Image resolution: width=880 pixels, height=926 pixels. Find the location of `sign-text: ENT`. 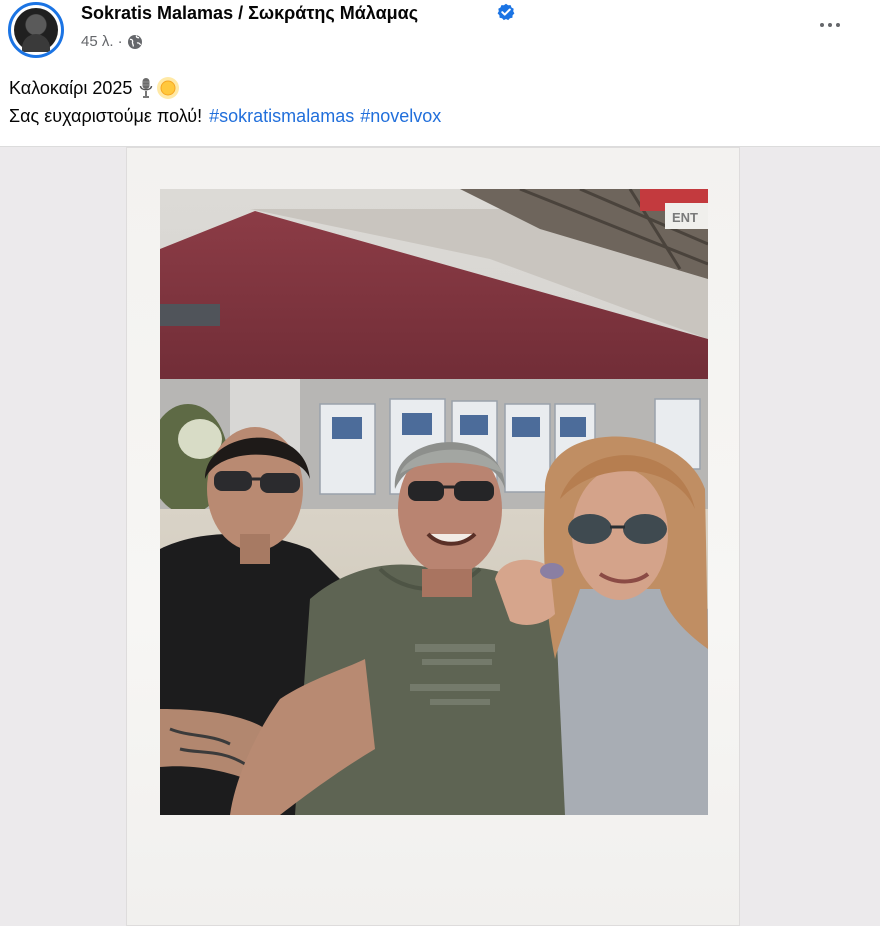

sign-text: ENT is located at coordinates (685, 217).